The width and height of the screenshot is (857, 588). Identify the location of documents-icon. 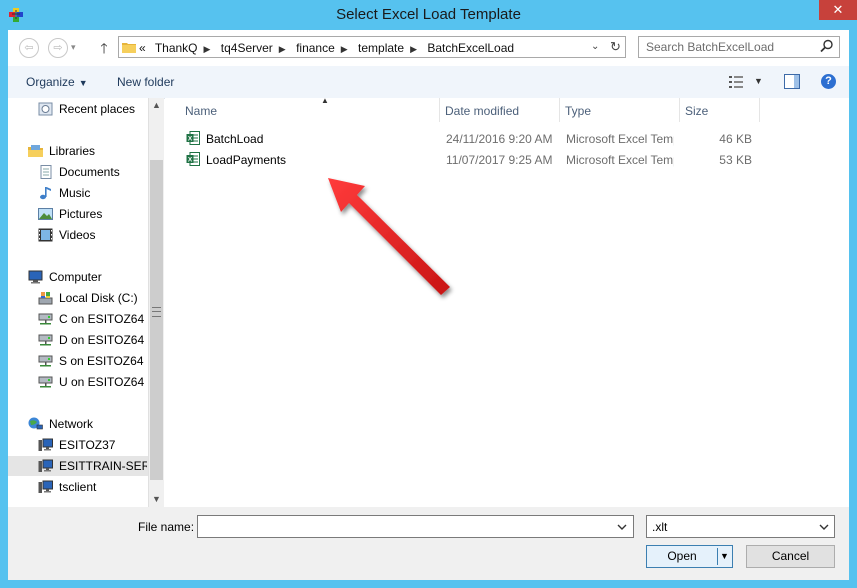
(46, 172).